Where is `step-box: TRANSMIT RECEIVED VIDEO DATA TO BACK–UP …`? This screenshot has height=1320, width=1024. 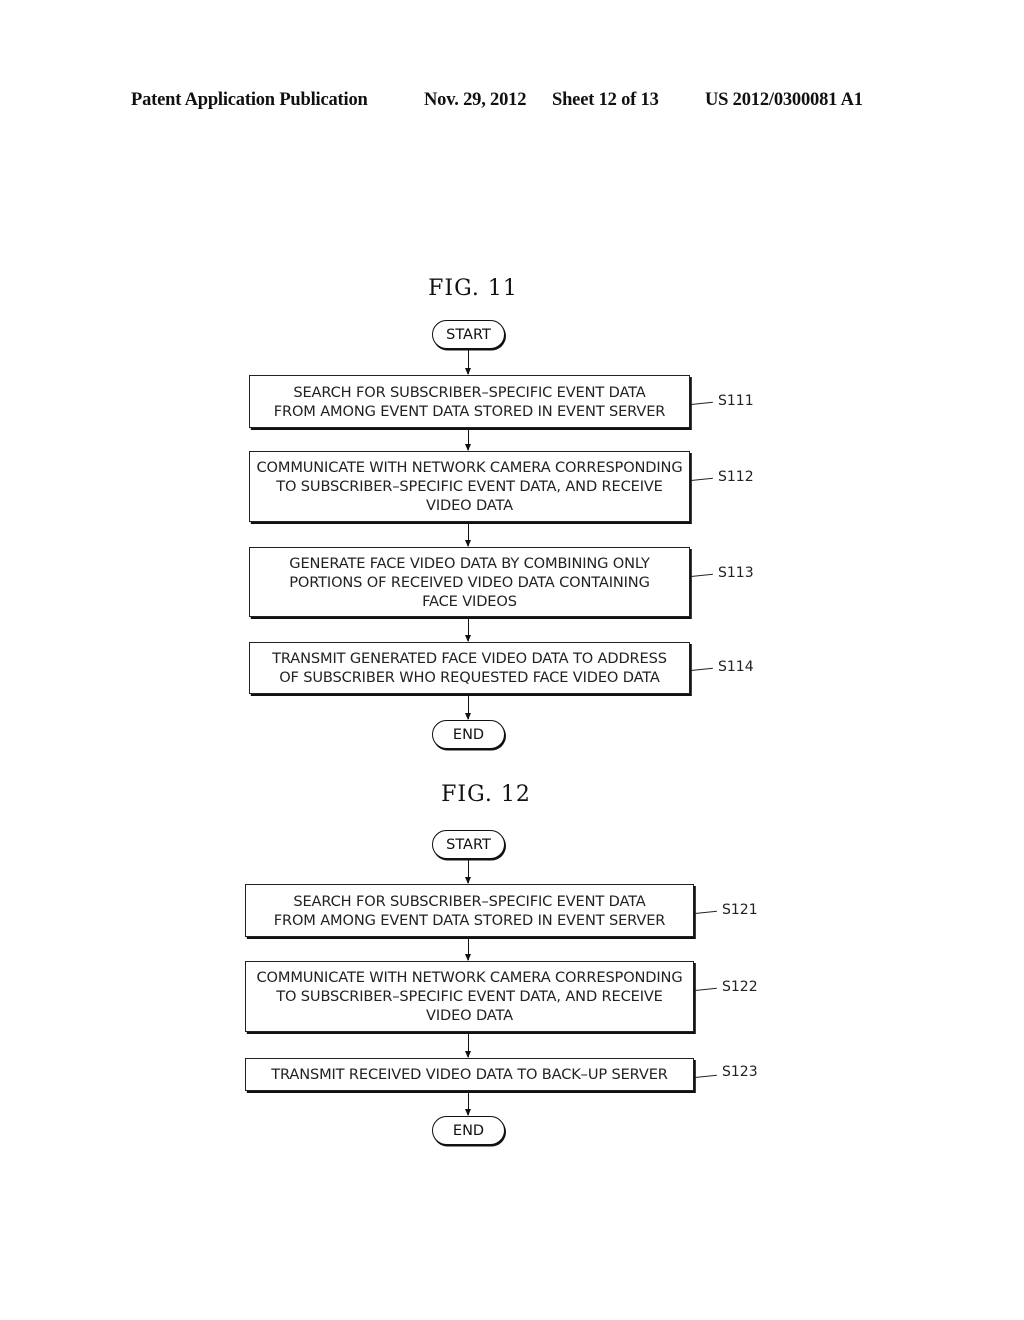
step-box: TRANSMIT RECEIVED VIDEO DATA TO BACK–UP … is located at coordinates (469, 1074).